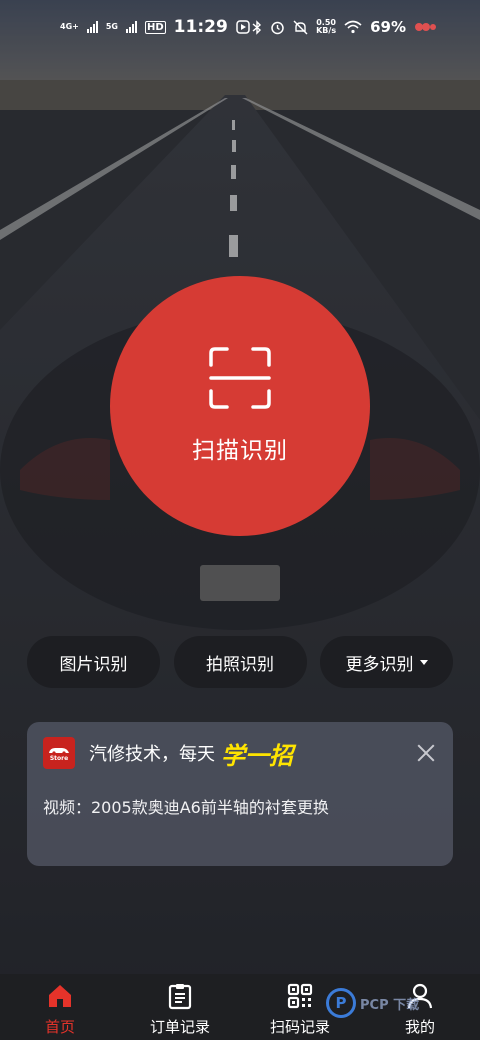  I want to click on alarm-icon, so click(277, 27).